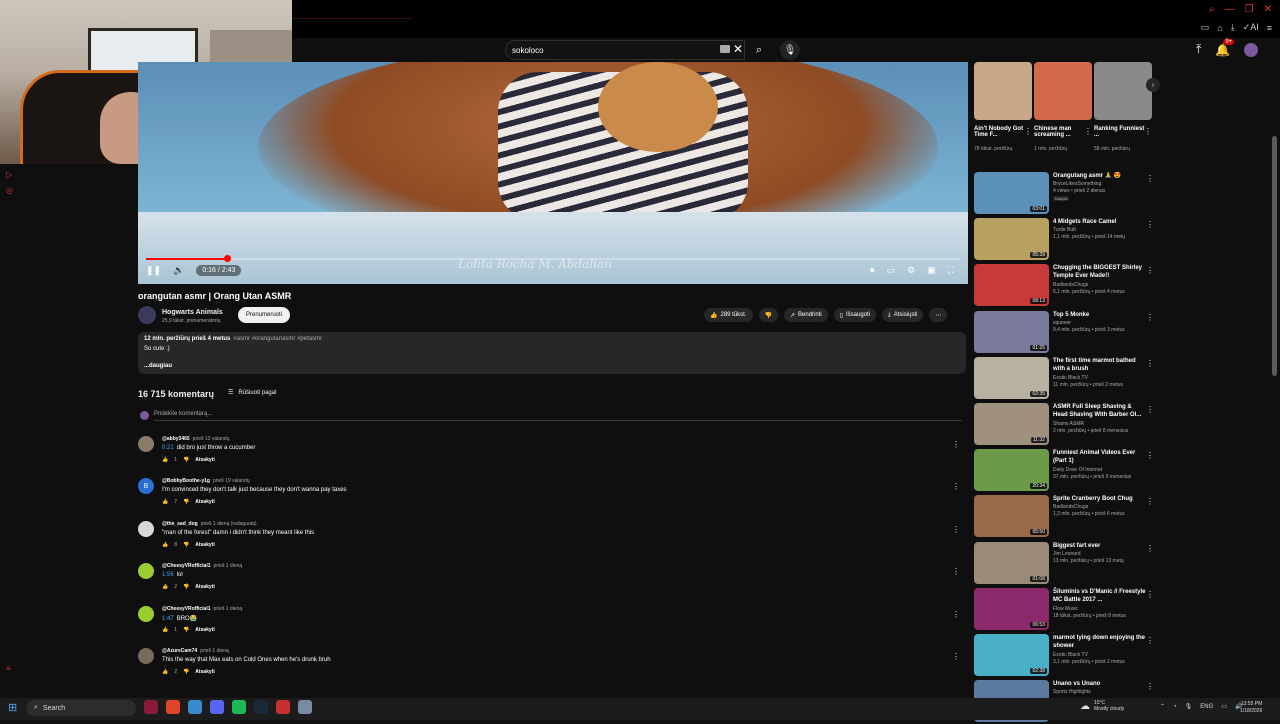 This screenshot has height=724, width=1280. What do you see at coordinates (725, 49) in the screenshot?
I see `keyboard-icon` at bounding box center [725, 49].